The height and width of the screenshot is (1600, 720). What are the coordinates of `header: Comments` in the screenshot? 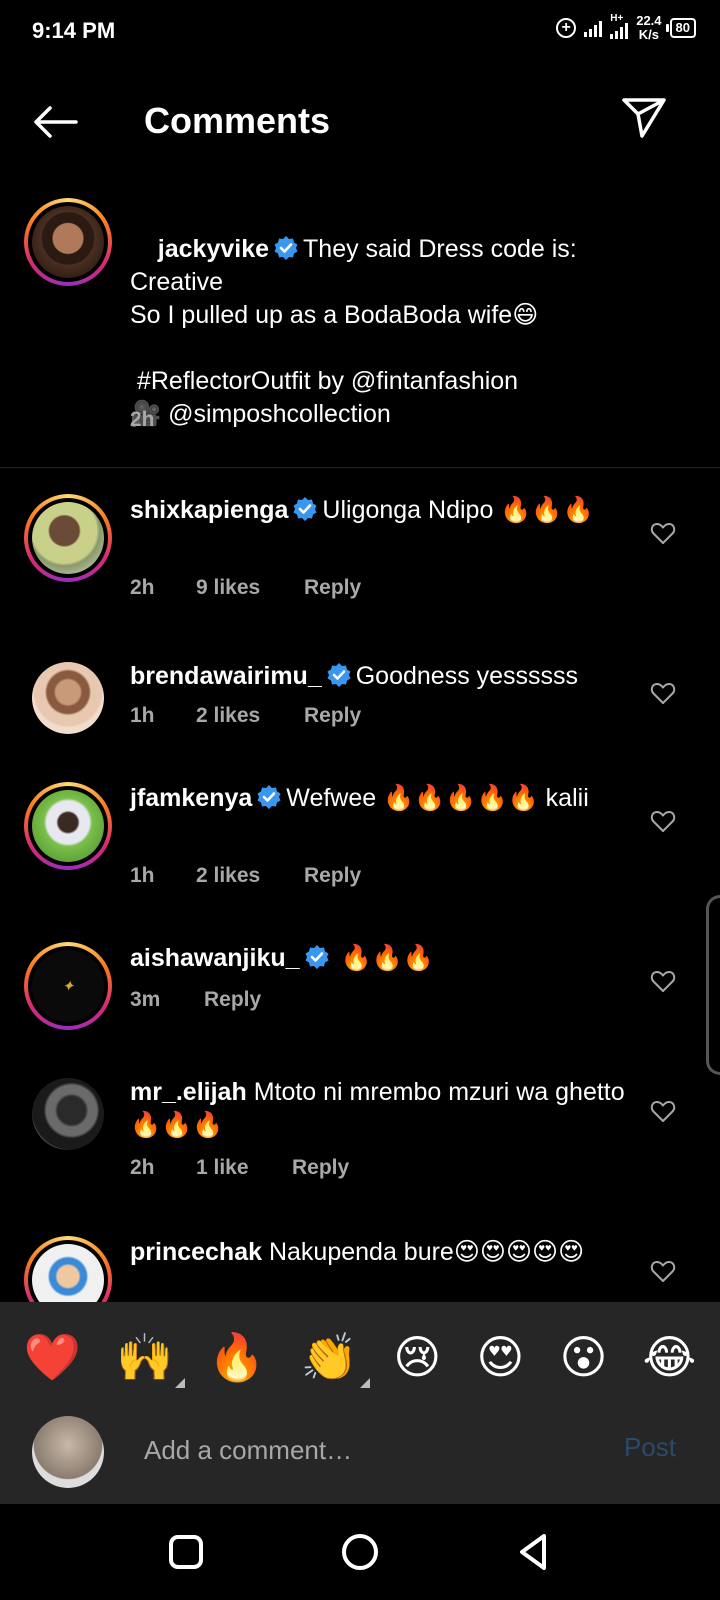 It's located at (360, 120).